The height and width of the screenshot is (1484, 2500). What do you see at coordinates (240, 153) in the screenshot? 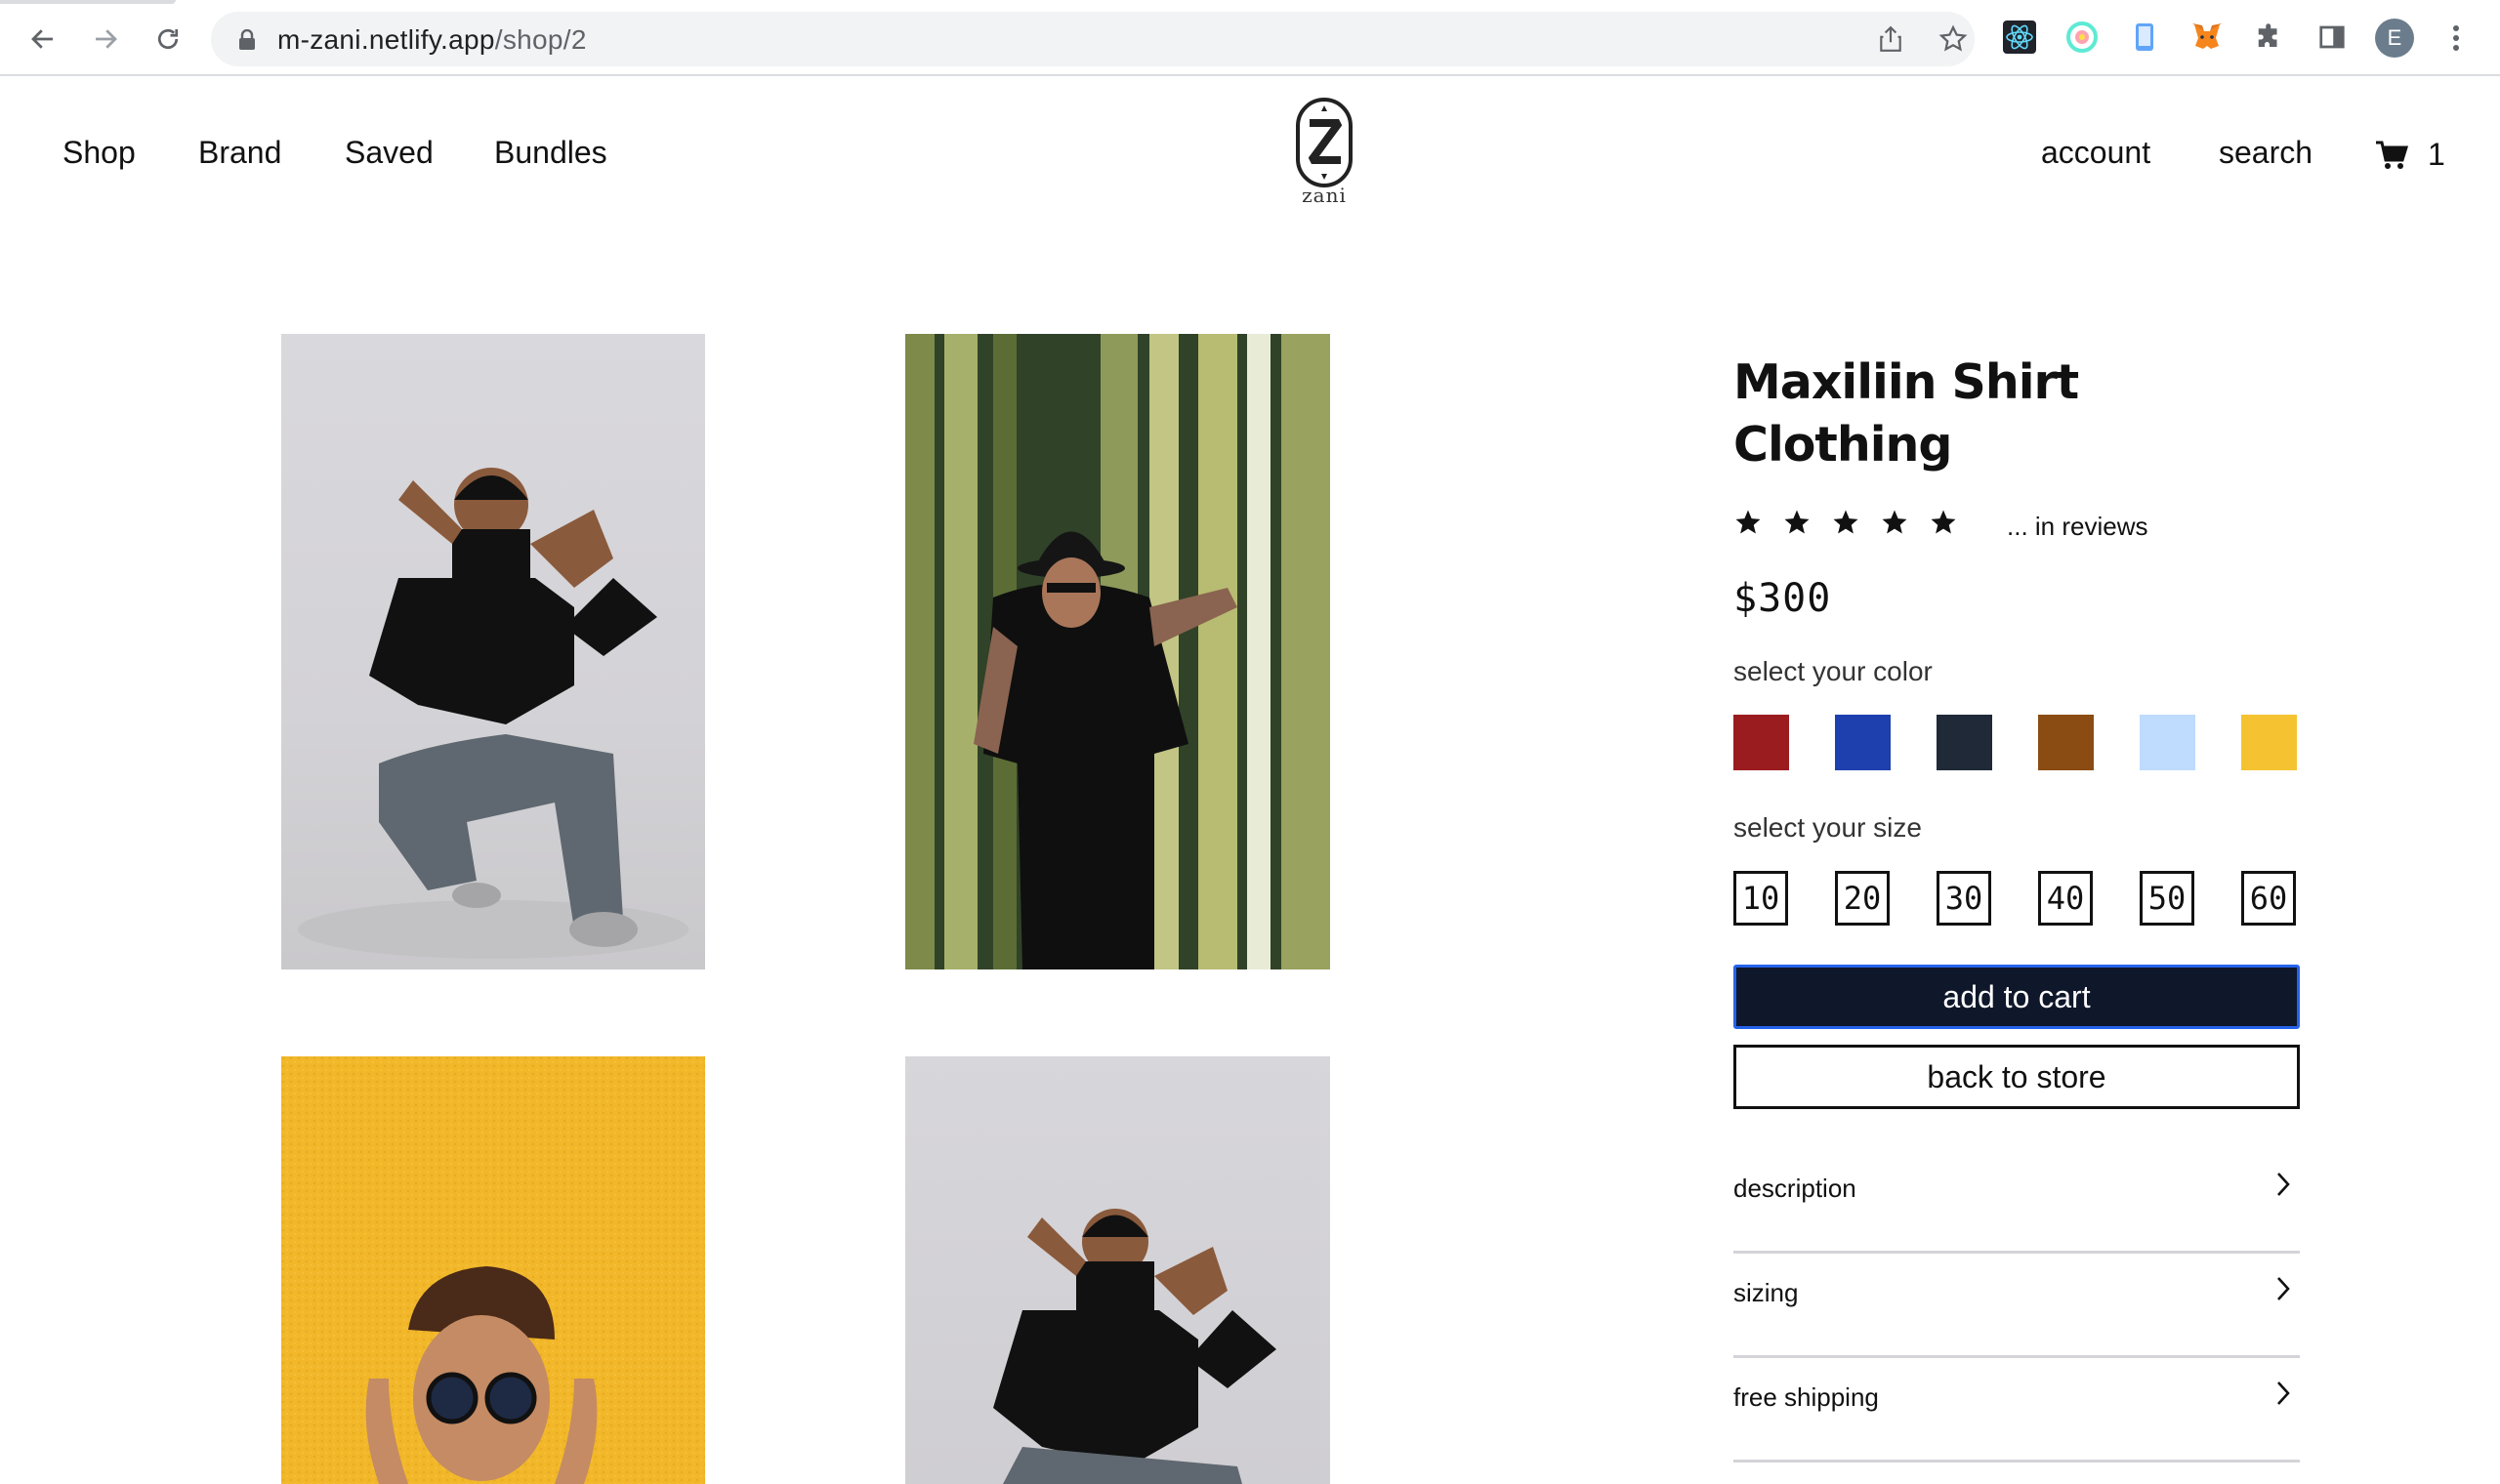
I see `nav-brand-link: Brand` at bounding box center [240, 153].